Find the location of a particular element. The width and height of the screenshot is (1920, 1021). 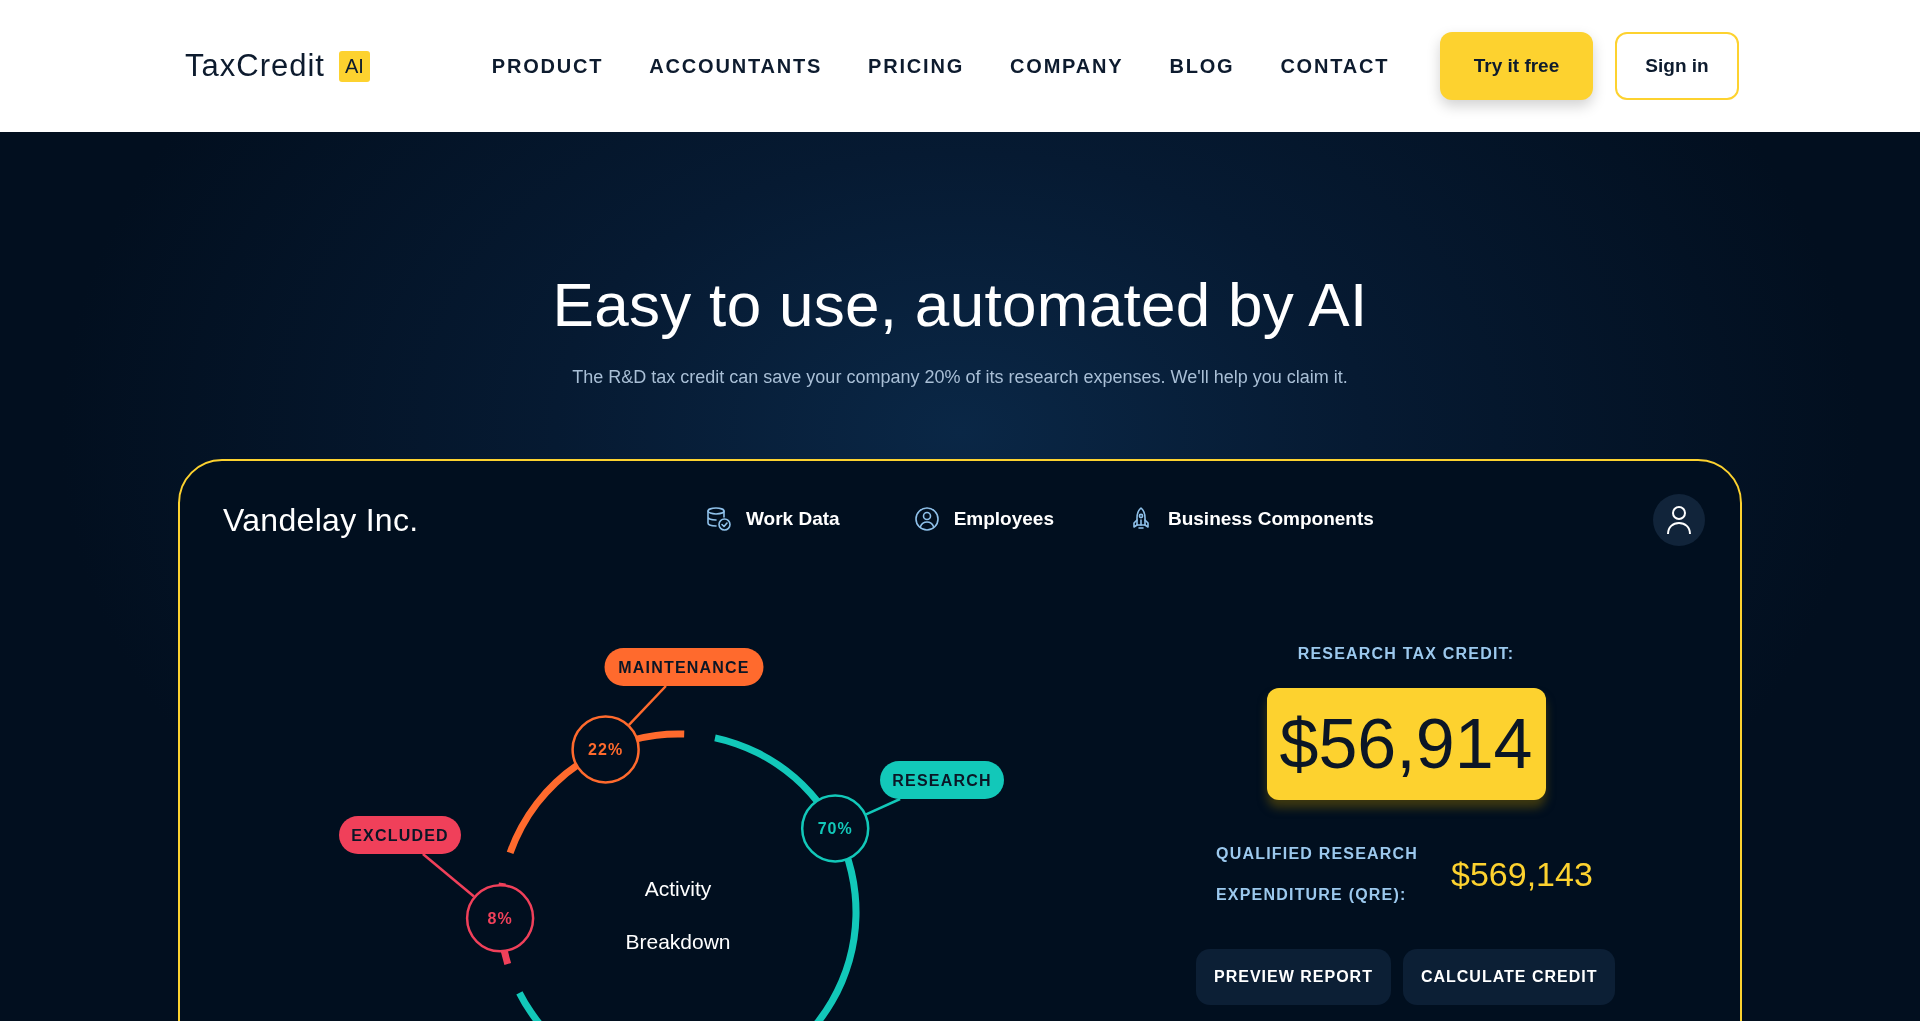

percent-marker: 8% is located at coordinates (500, 918).